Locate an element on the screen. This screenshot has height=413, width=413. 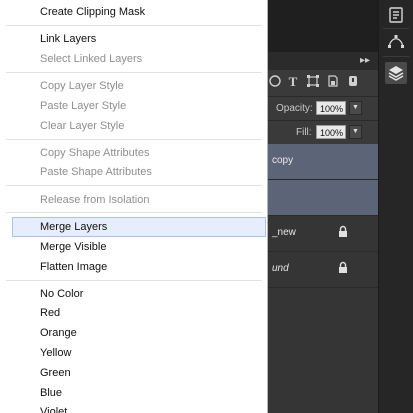
double-chevron-right-icon: ▸▸ is located at coordinates (365, 61).